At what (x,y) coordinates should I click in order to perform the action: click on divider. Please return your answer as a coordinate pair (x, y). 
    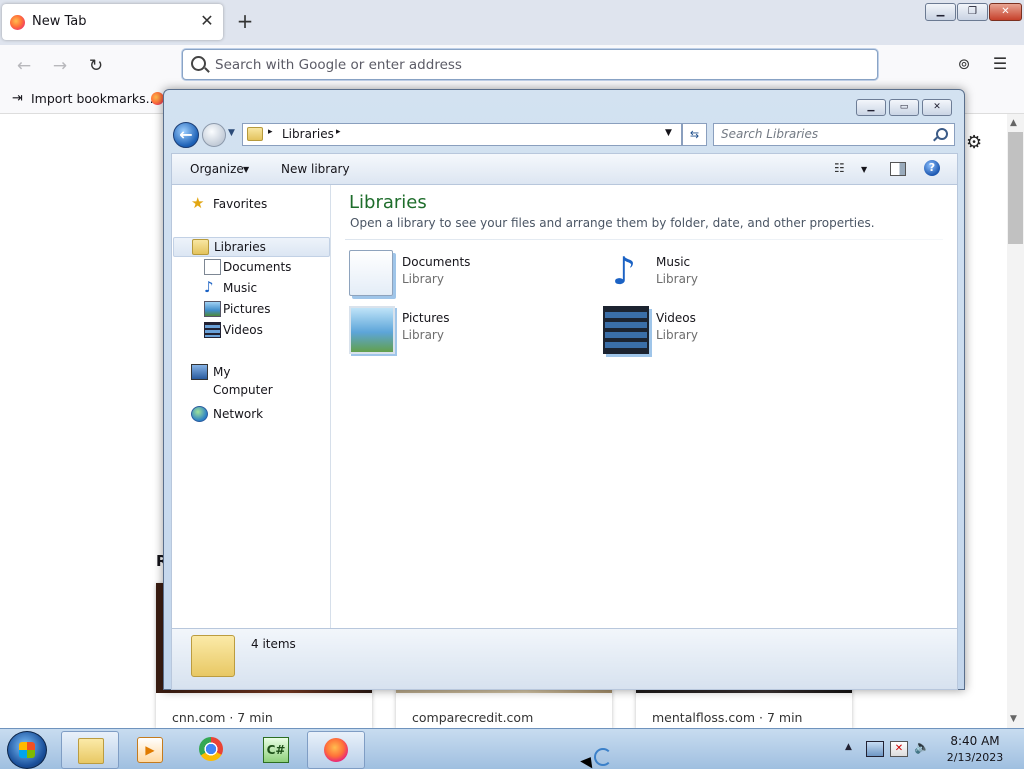
    Looking at the image, I should click on (644, 239).